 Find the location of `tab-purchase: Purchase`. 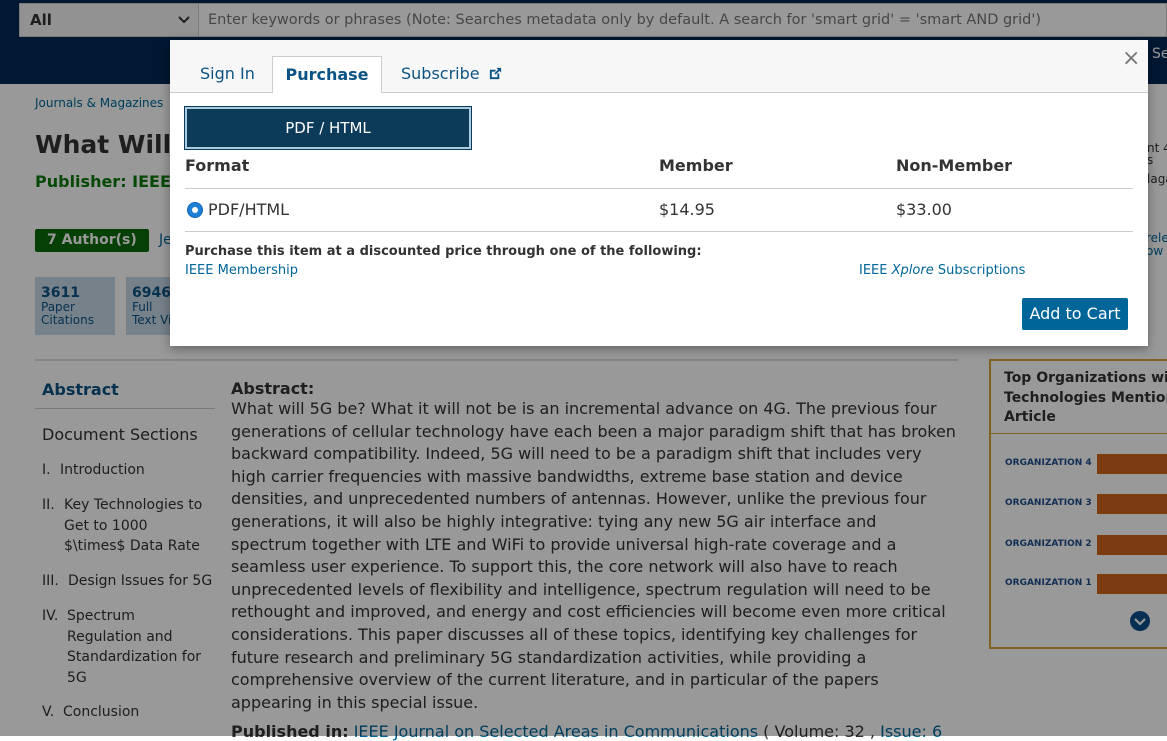

tab-purchase: Purchase is located at coordinates (327, 74).